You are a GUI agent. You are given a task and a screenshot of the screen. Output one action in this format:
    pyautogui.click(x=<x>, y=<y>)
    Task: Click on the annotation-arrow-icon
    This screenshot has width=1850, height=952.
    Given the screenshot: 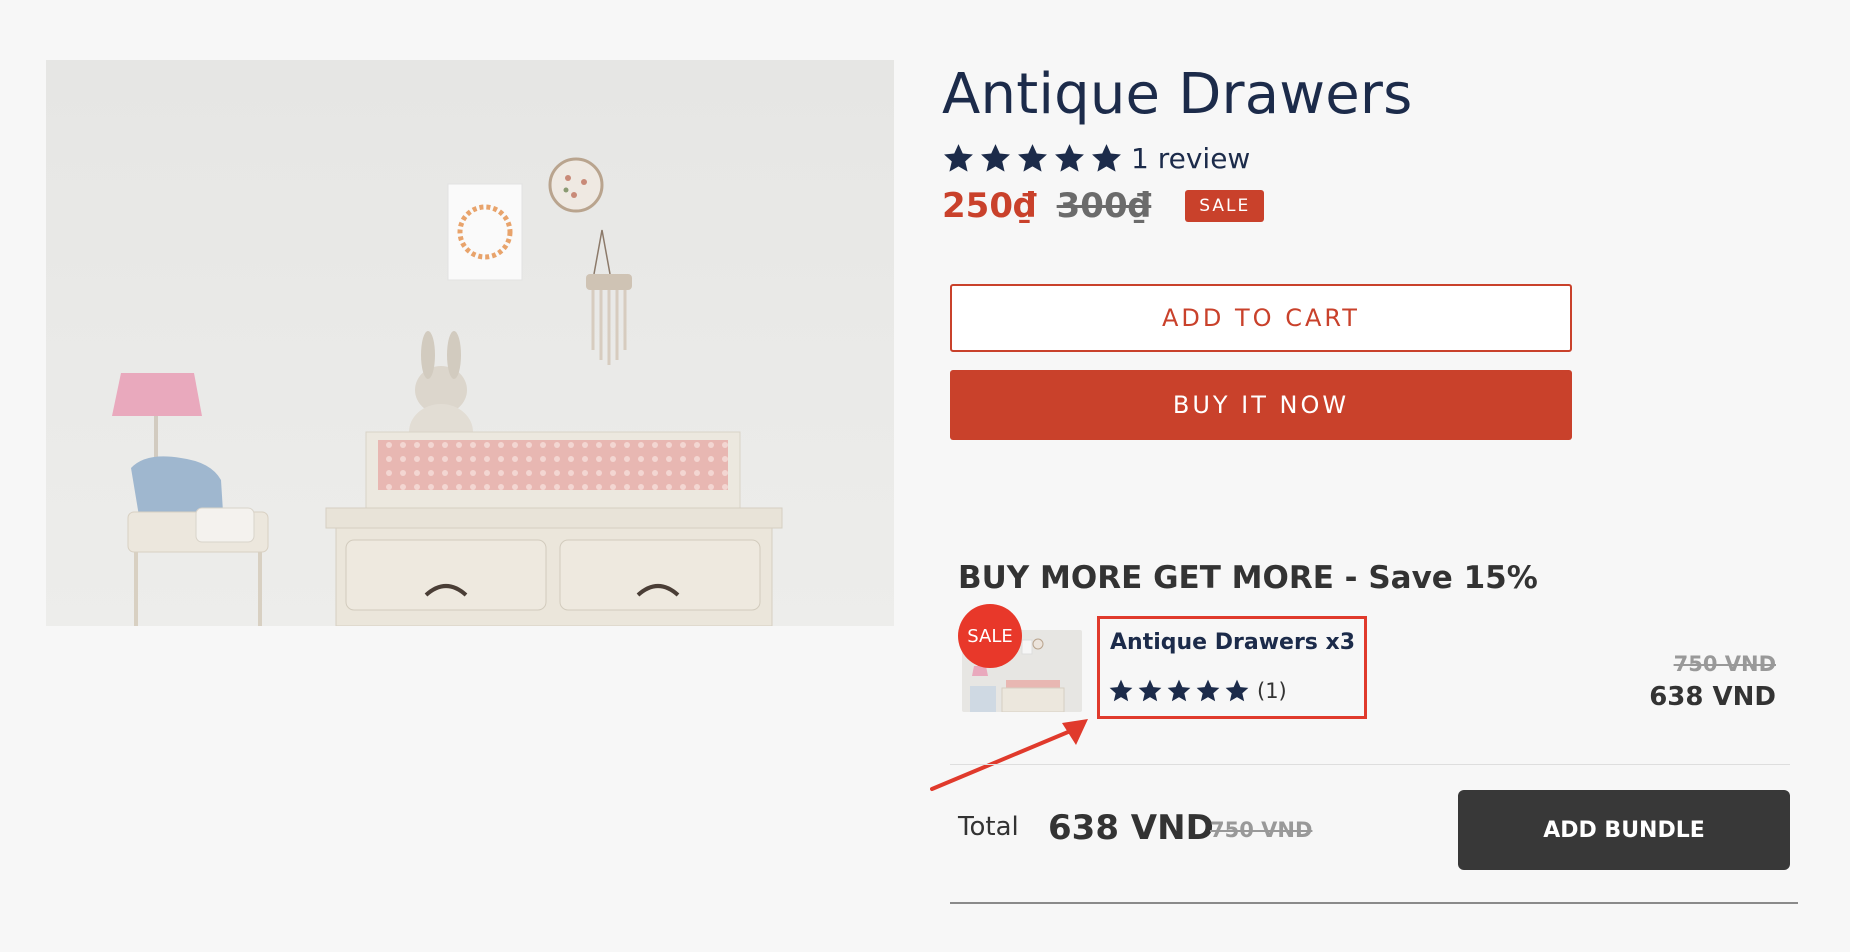 What is the action you would take?
    pyautogui.click(x=1009, y=755)
    